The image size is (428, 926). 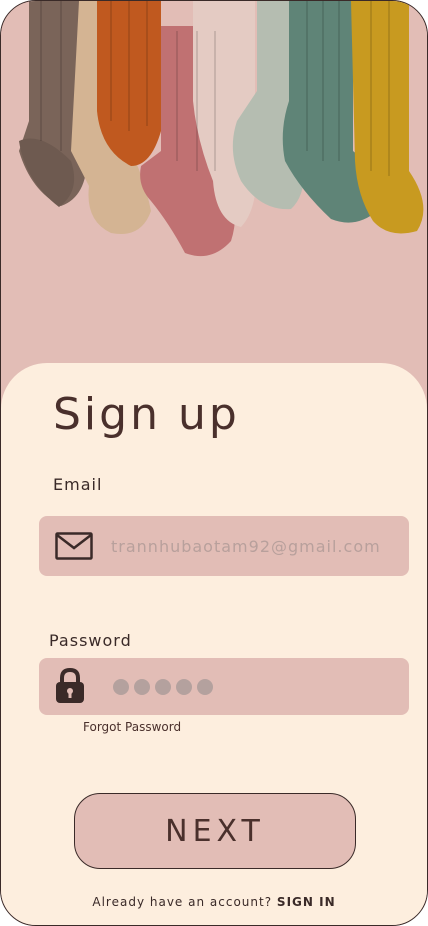 What do you see at coordinates (306, 902) in the screenshot?
I see `sign-in-link: SIGN IN` at bounding box center [306, 902].